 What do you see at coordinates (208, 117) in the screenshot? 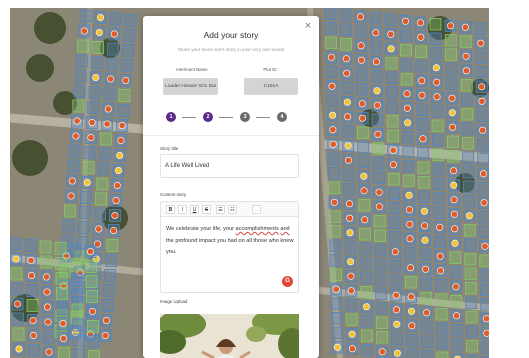
I see `step-2: 2` at bounding box center [208, 117].